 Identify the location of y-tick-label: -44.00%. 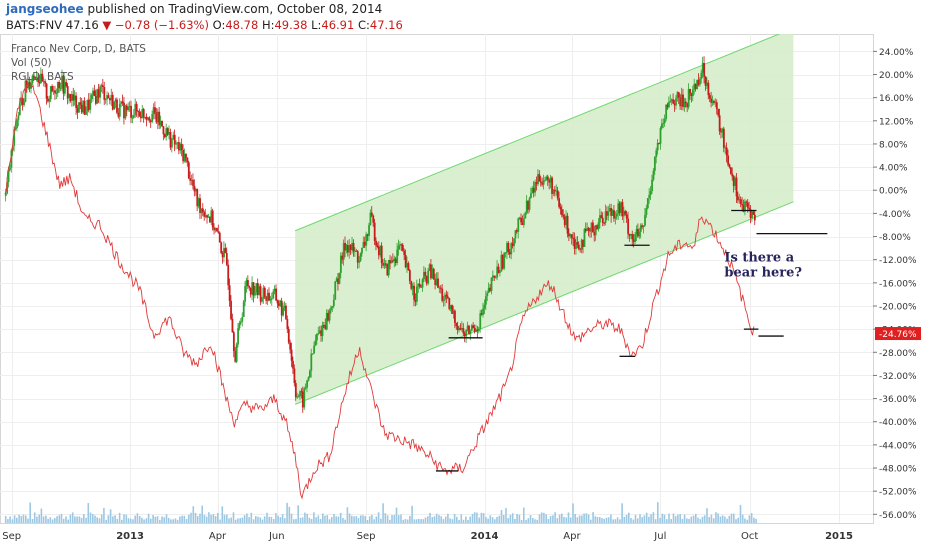
(898, 446).